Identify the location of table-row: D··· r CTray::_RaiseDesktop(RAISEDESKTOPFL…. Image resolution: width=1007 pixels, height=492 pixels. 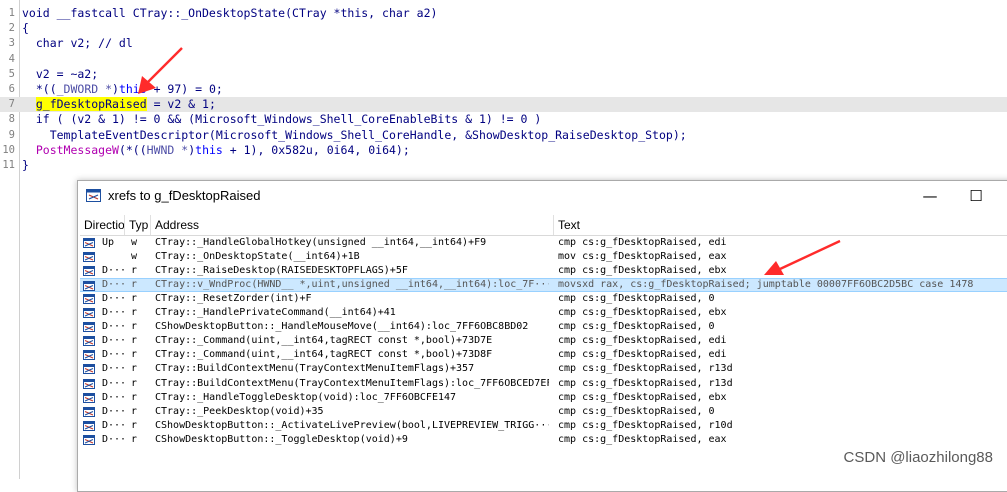
(543, 271).